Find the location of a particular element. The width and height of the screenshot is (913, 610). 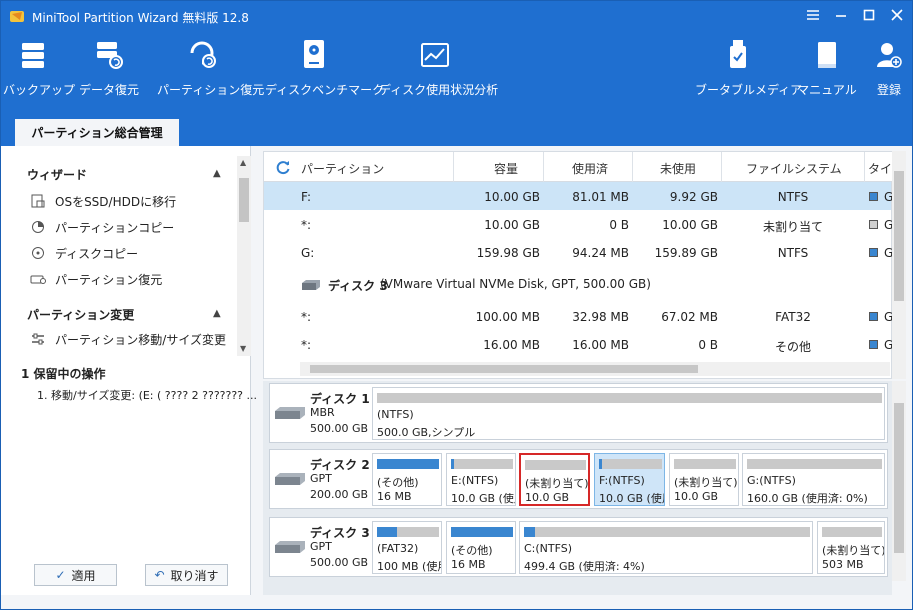

table-vscroll-thumb is located at coordinates (899, 236).